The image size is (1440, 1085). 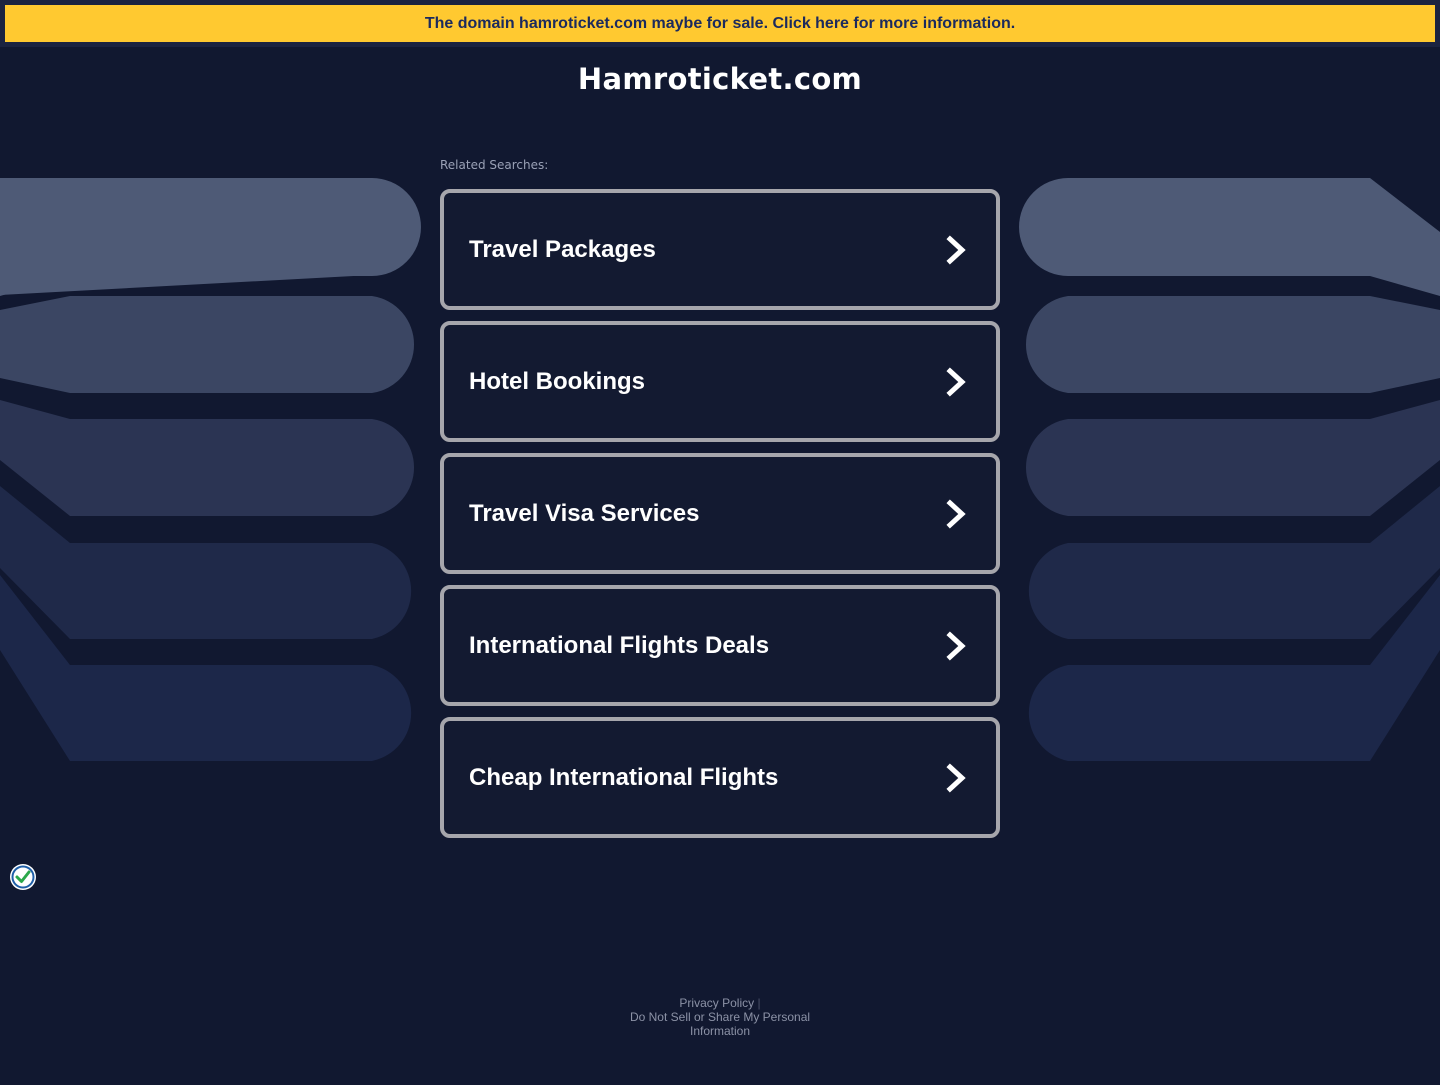 What do you see at coordinates (720, 513) in the screenshot?
I see `related-link-travel-visa-services: Travel Visa Services` at bounding box center [720, 513].